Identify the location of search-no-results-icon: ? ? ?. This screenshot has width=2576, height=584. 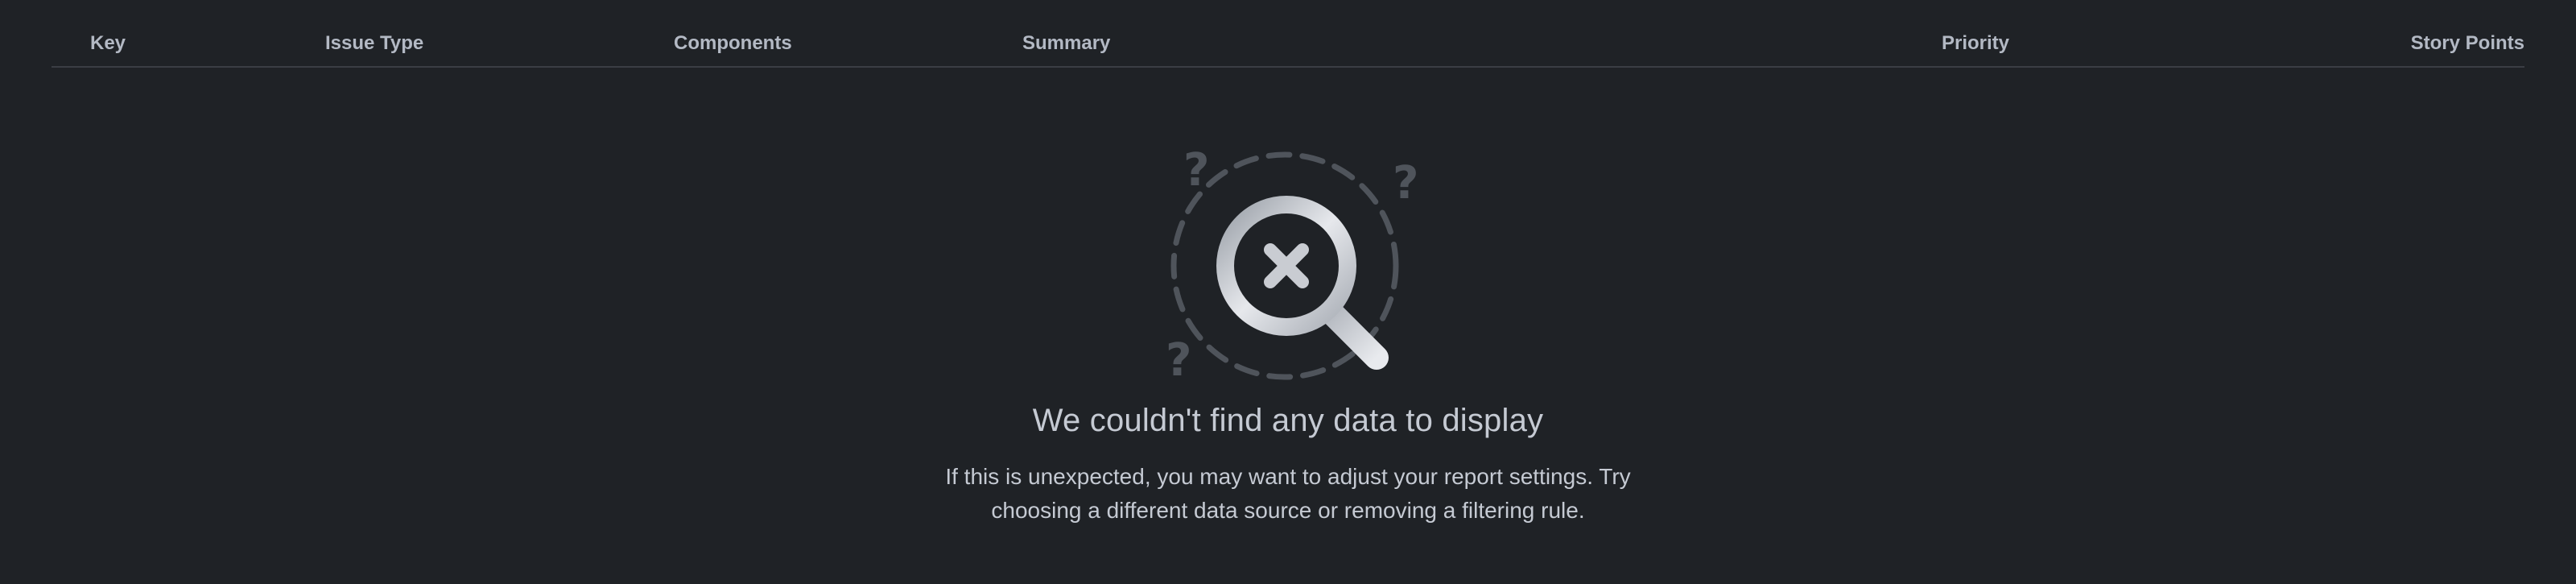
(1292, 265).